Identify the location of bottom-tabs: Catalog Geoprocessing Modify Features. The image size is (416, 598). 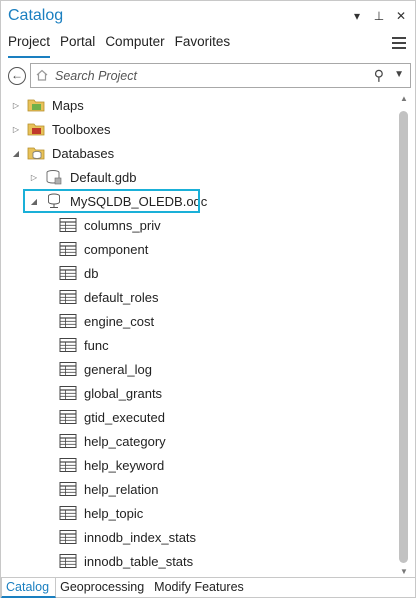
(208, 587).